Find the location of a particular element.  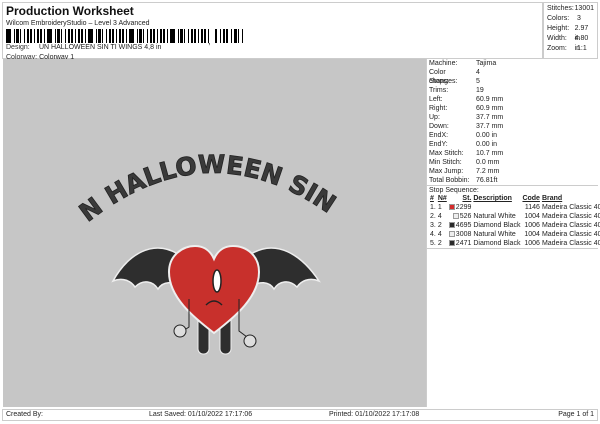

info-label: Stops: is located at coordinates (439, 81).